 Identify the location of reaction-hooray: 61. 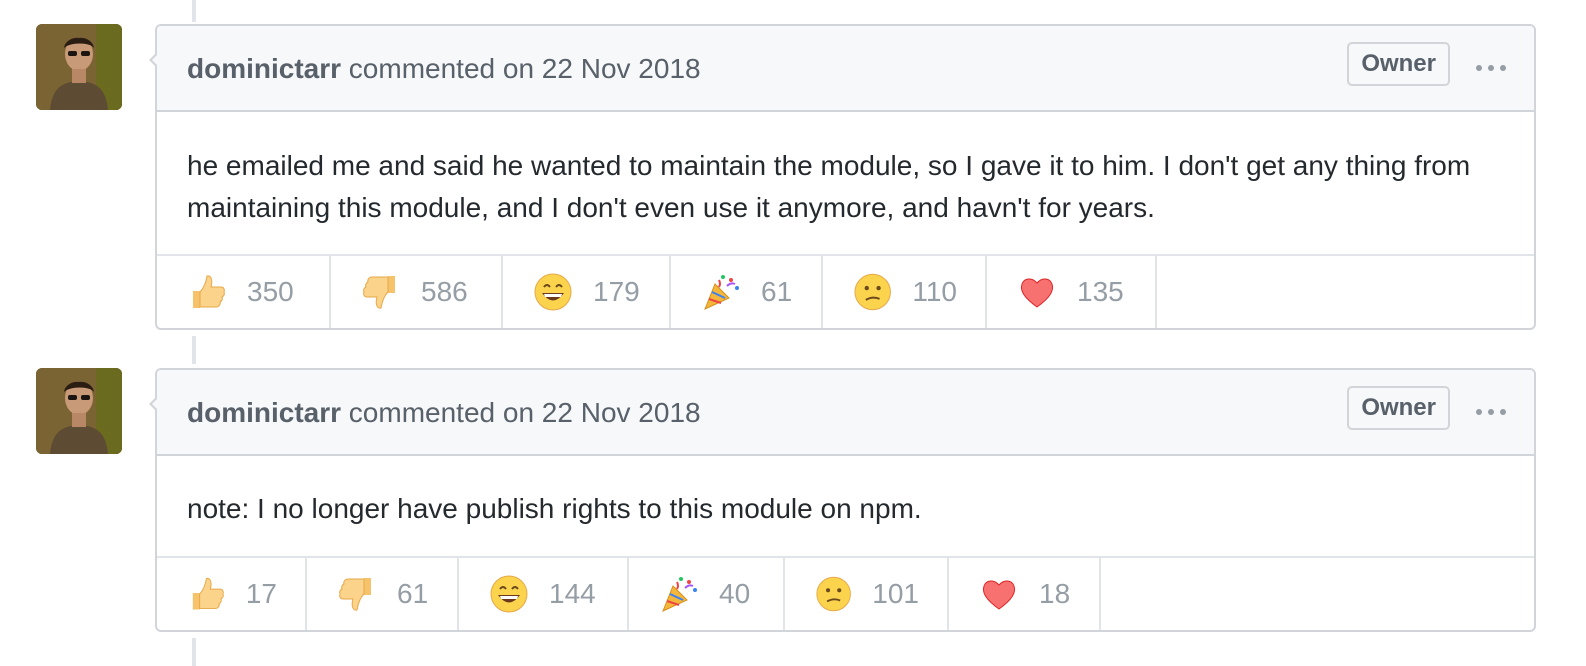
(747, 292).